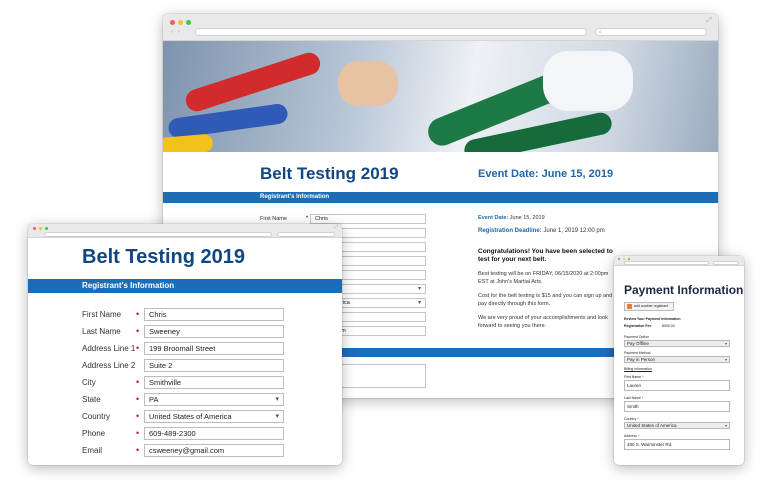  I want to click on last-name-label: Last Name, so click(101, 331).